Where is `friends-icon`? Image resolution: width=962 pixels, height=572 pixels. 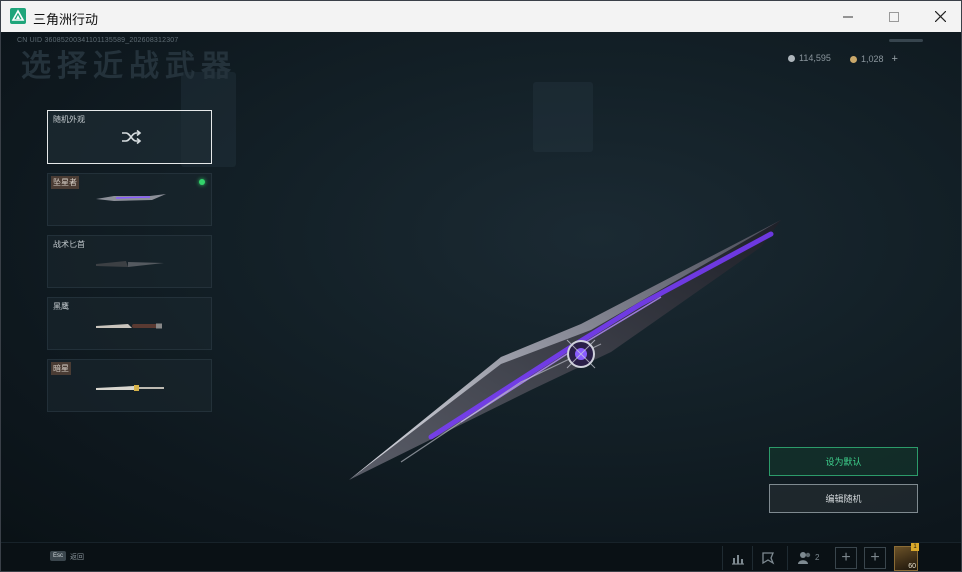 friends-icon is located at coordinates (805, 558).